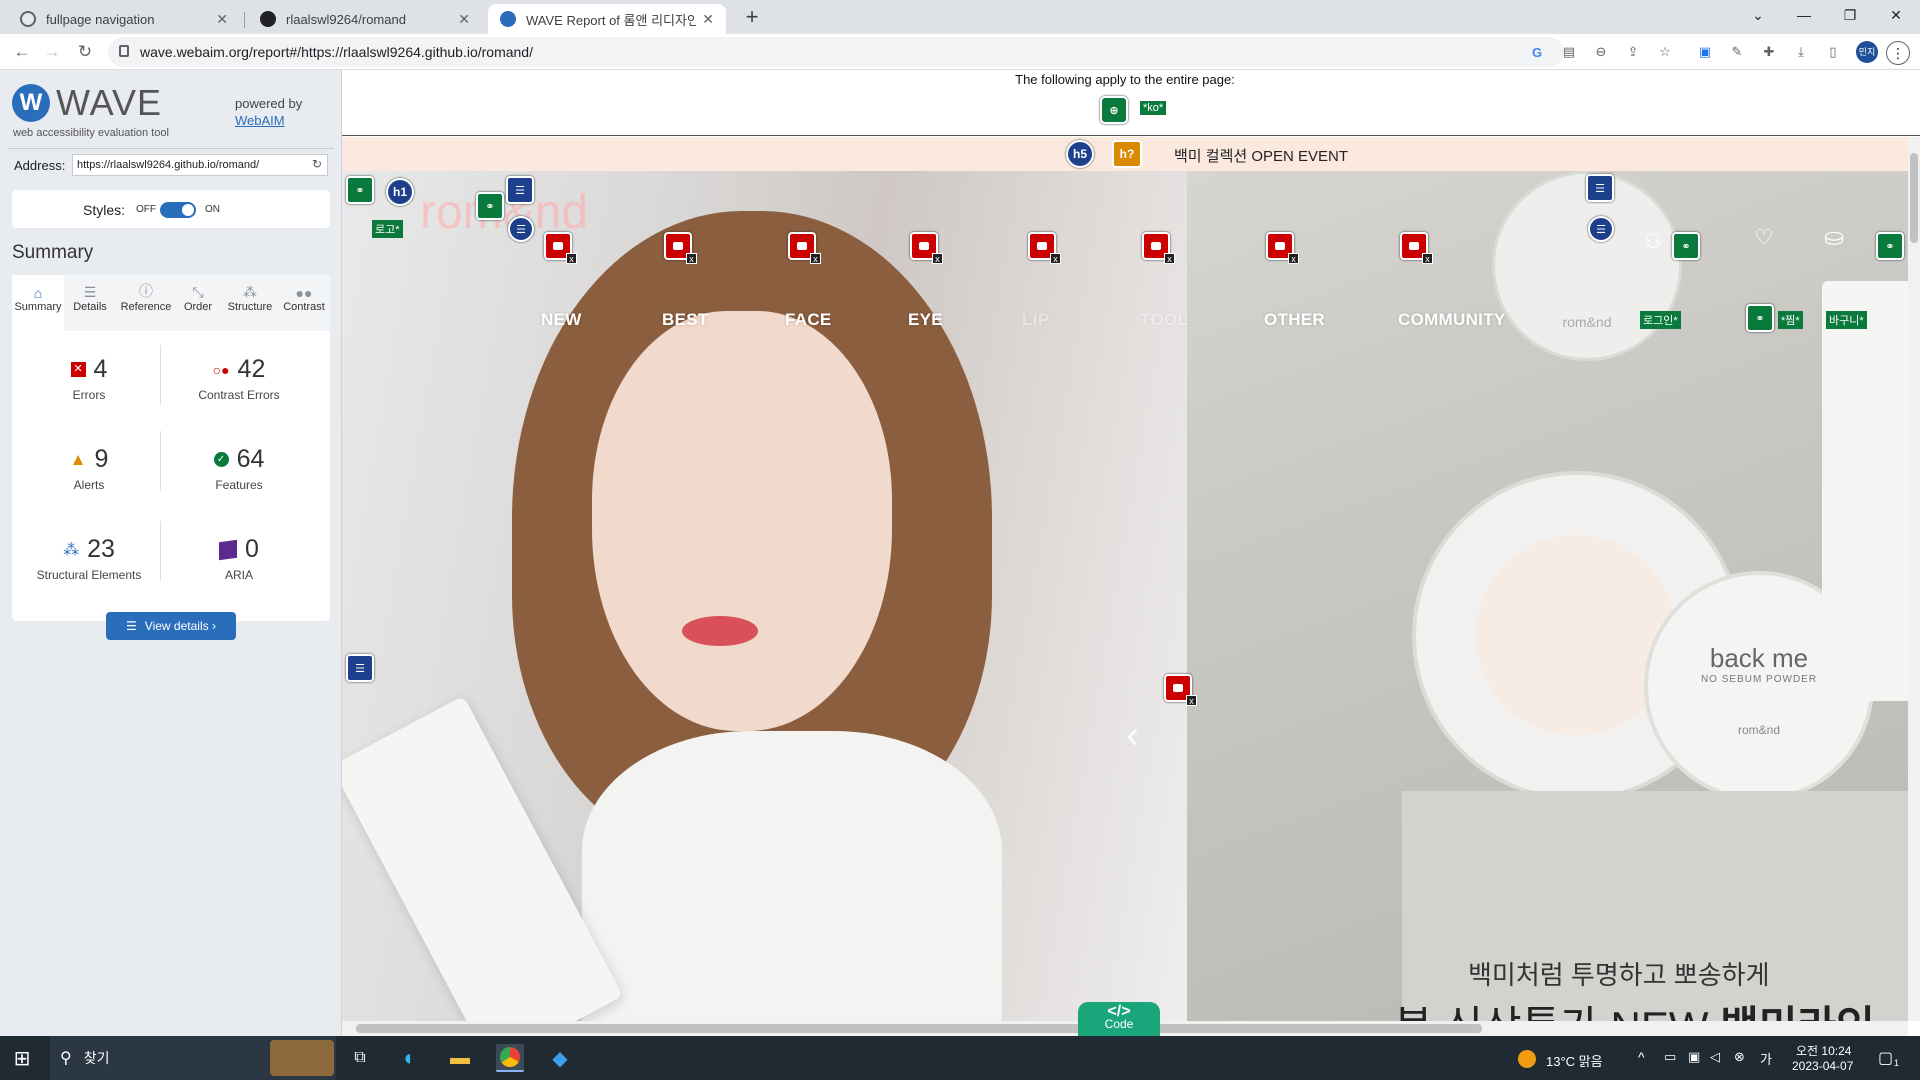 The image size is (1920, 1080). What do you see at coordinates (85, 52) in the screenshot?
I see `reload-icon: ↻` at bounding box center [85, 52].